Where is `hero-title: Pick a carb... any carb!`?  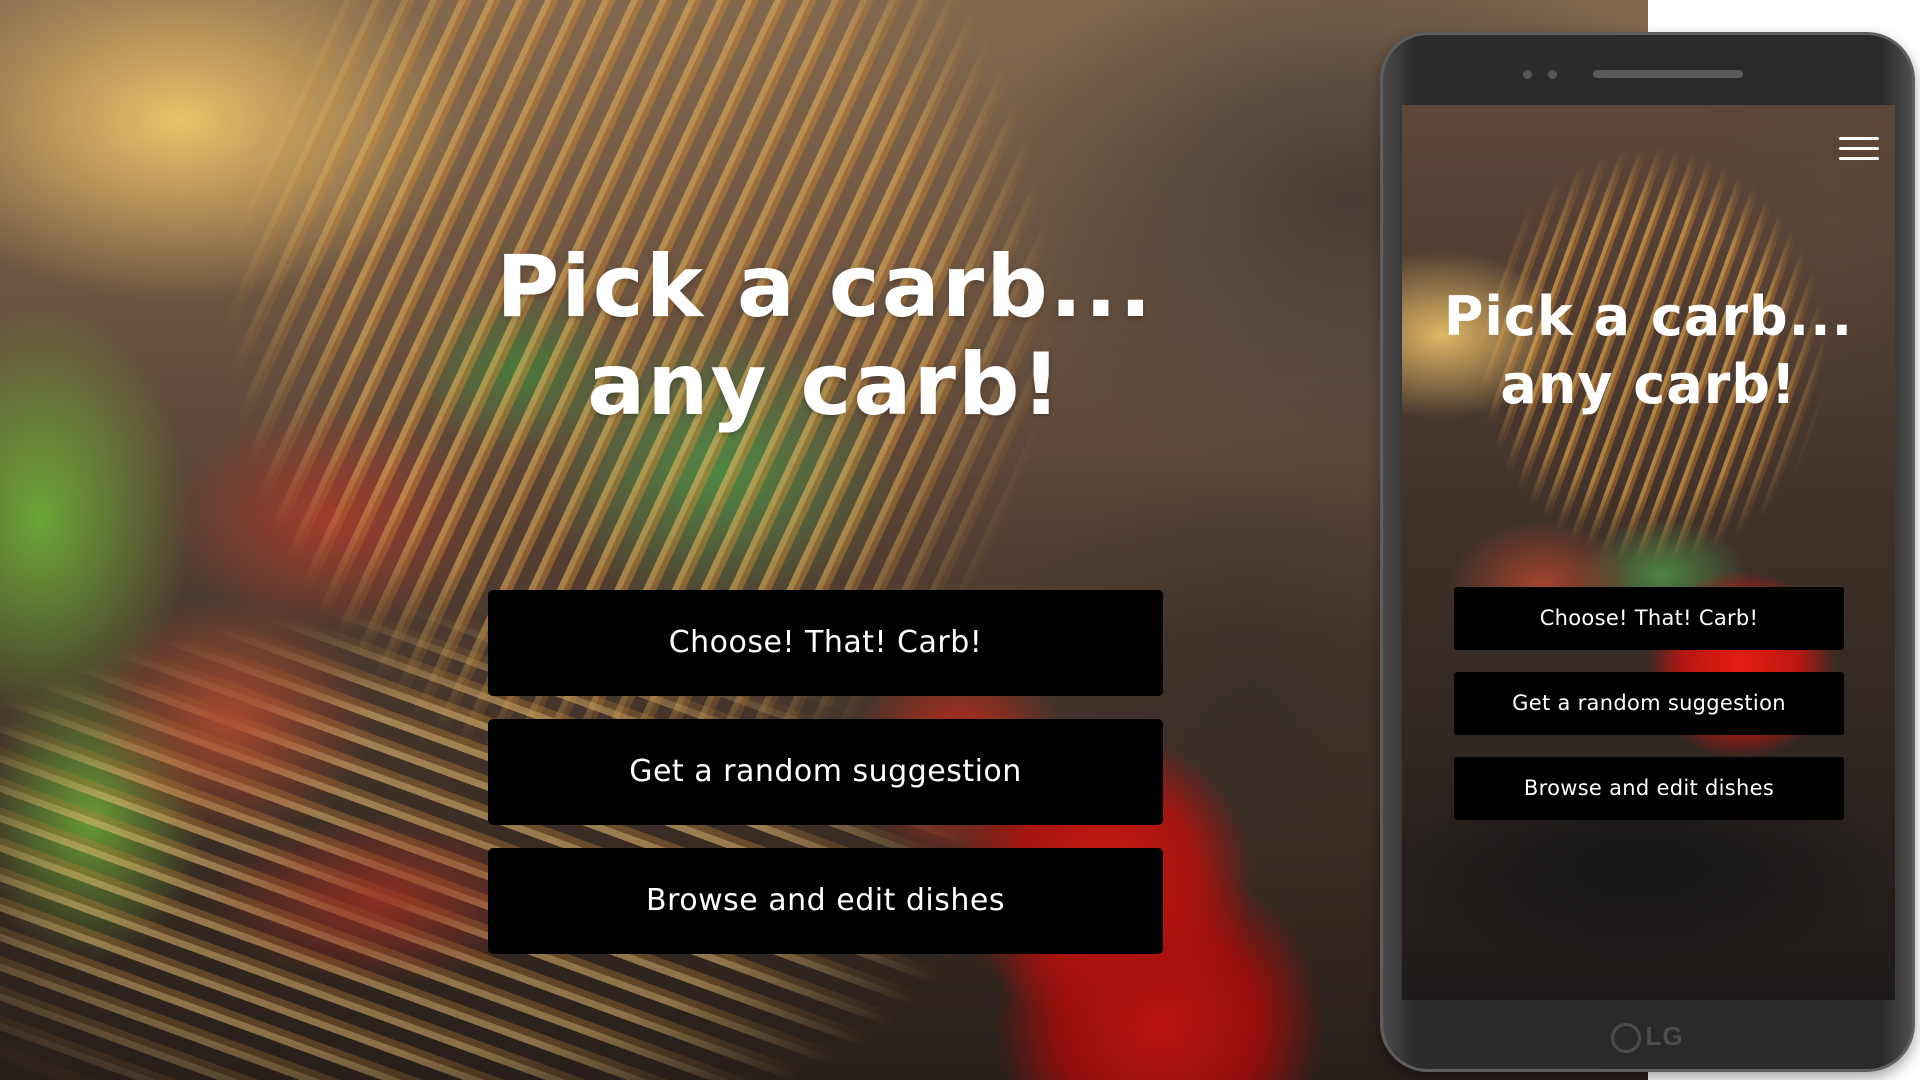 hero-title: Pick a carb... any carb! is located at coordinates (825, 336).